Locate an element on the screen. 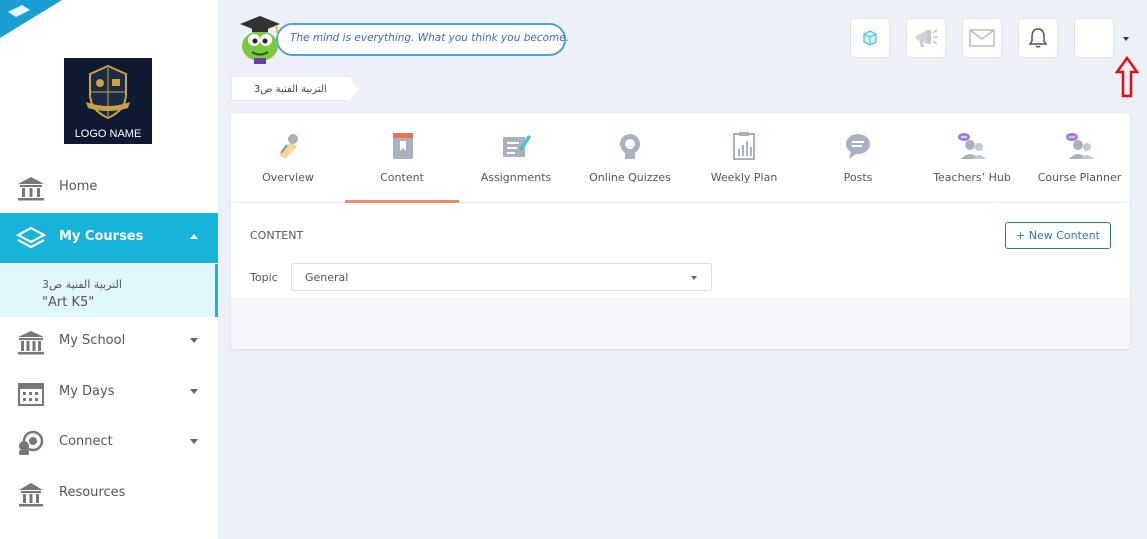  chevron-up-icon is located at coordinates (194, 236).